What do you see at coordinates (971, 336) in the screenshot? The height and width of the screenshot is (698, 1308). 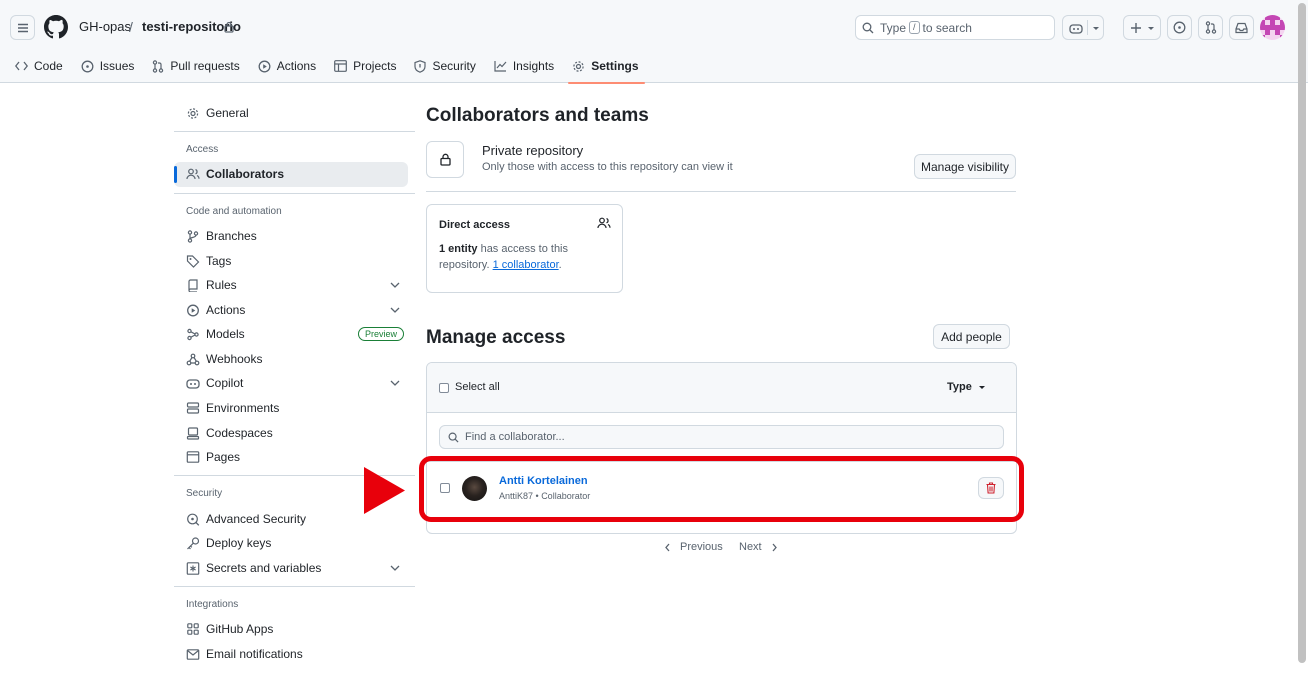 I see `add-people-button: Add people` at bounding box center [971, 336].